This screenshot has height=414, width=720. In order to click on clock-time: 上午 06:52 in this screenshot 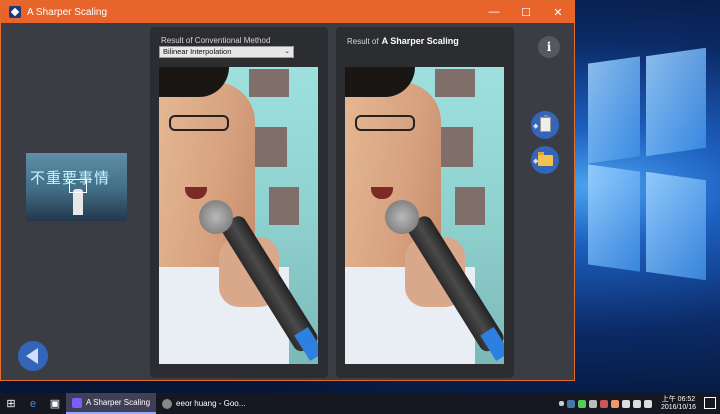, I will do `click(678, 399)`.